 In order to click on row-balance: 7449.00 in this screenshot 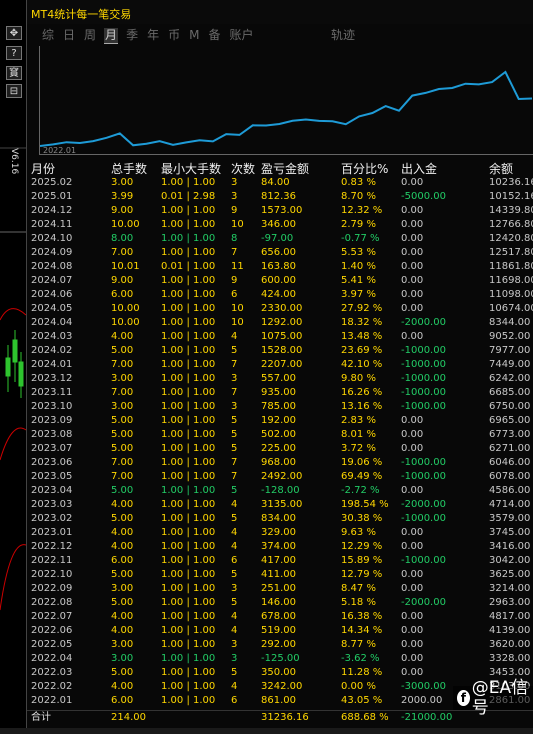, I will do `click(510, 364)`.